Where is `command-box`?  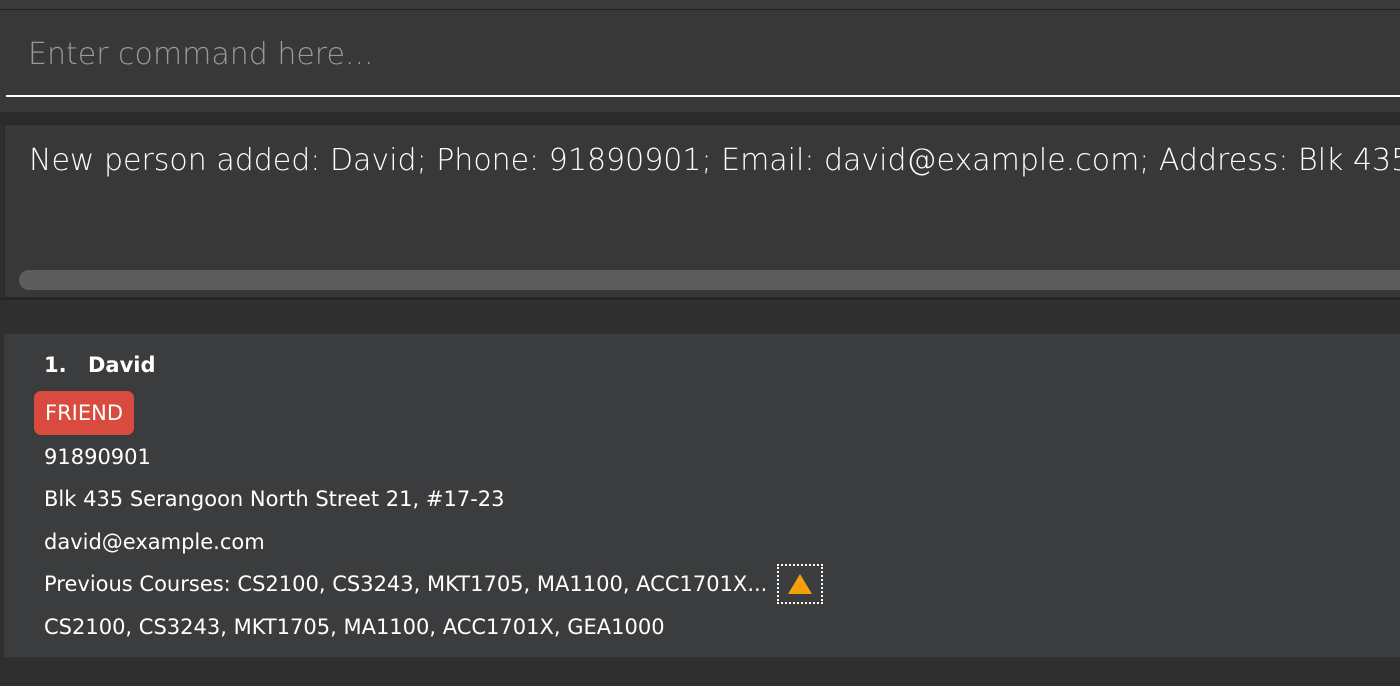
command-box is located at coordinates (700, 61).